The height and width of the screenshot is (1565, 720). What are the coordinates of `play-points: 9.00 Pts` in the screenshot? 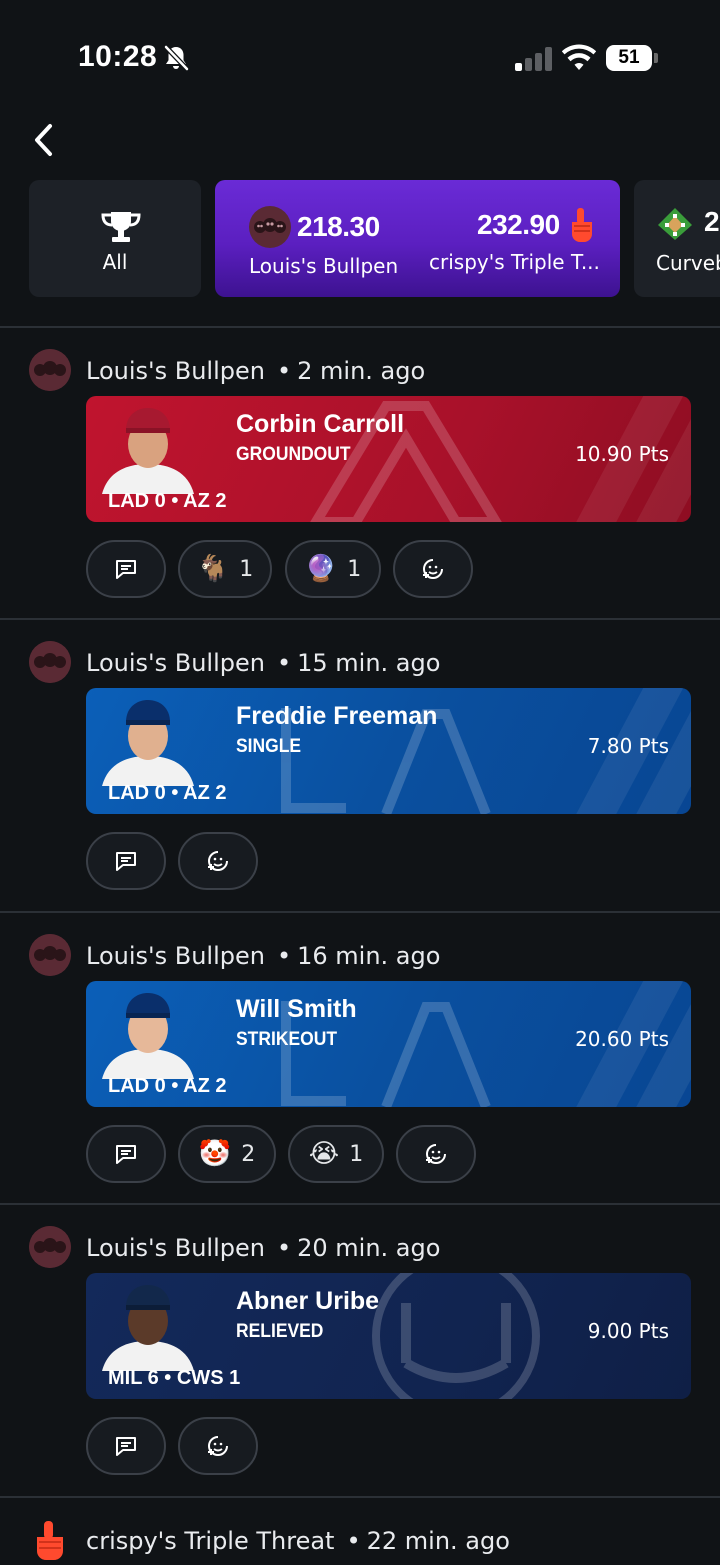 It's located at (628, 1331).